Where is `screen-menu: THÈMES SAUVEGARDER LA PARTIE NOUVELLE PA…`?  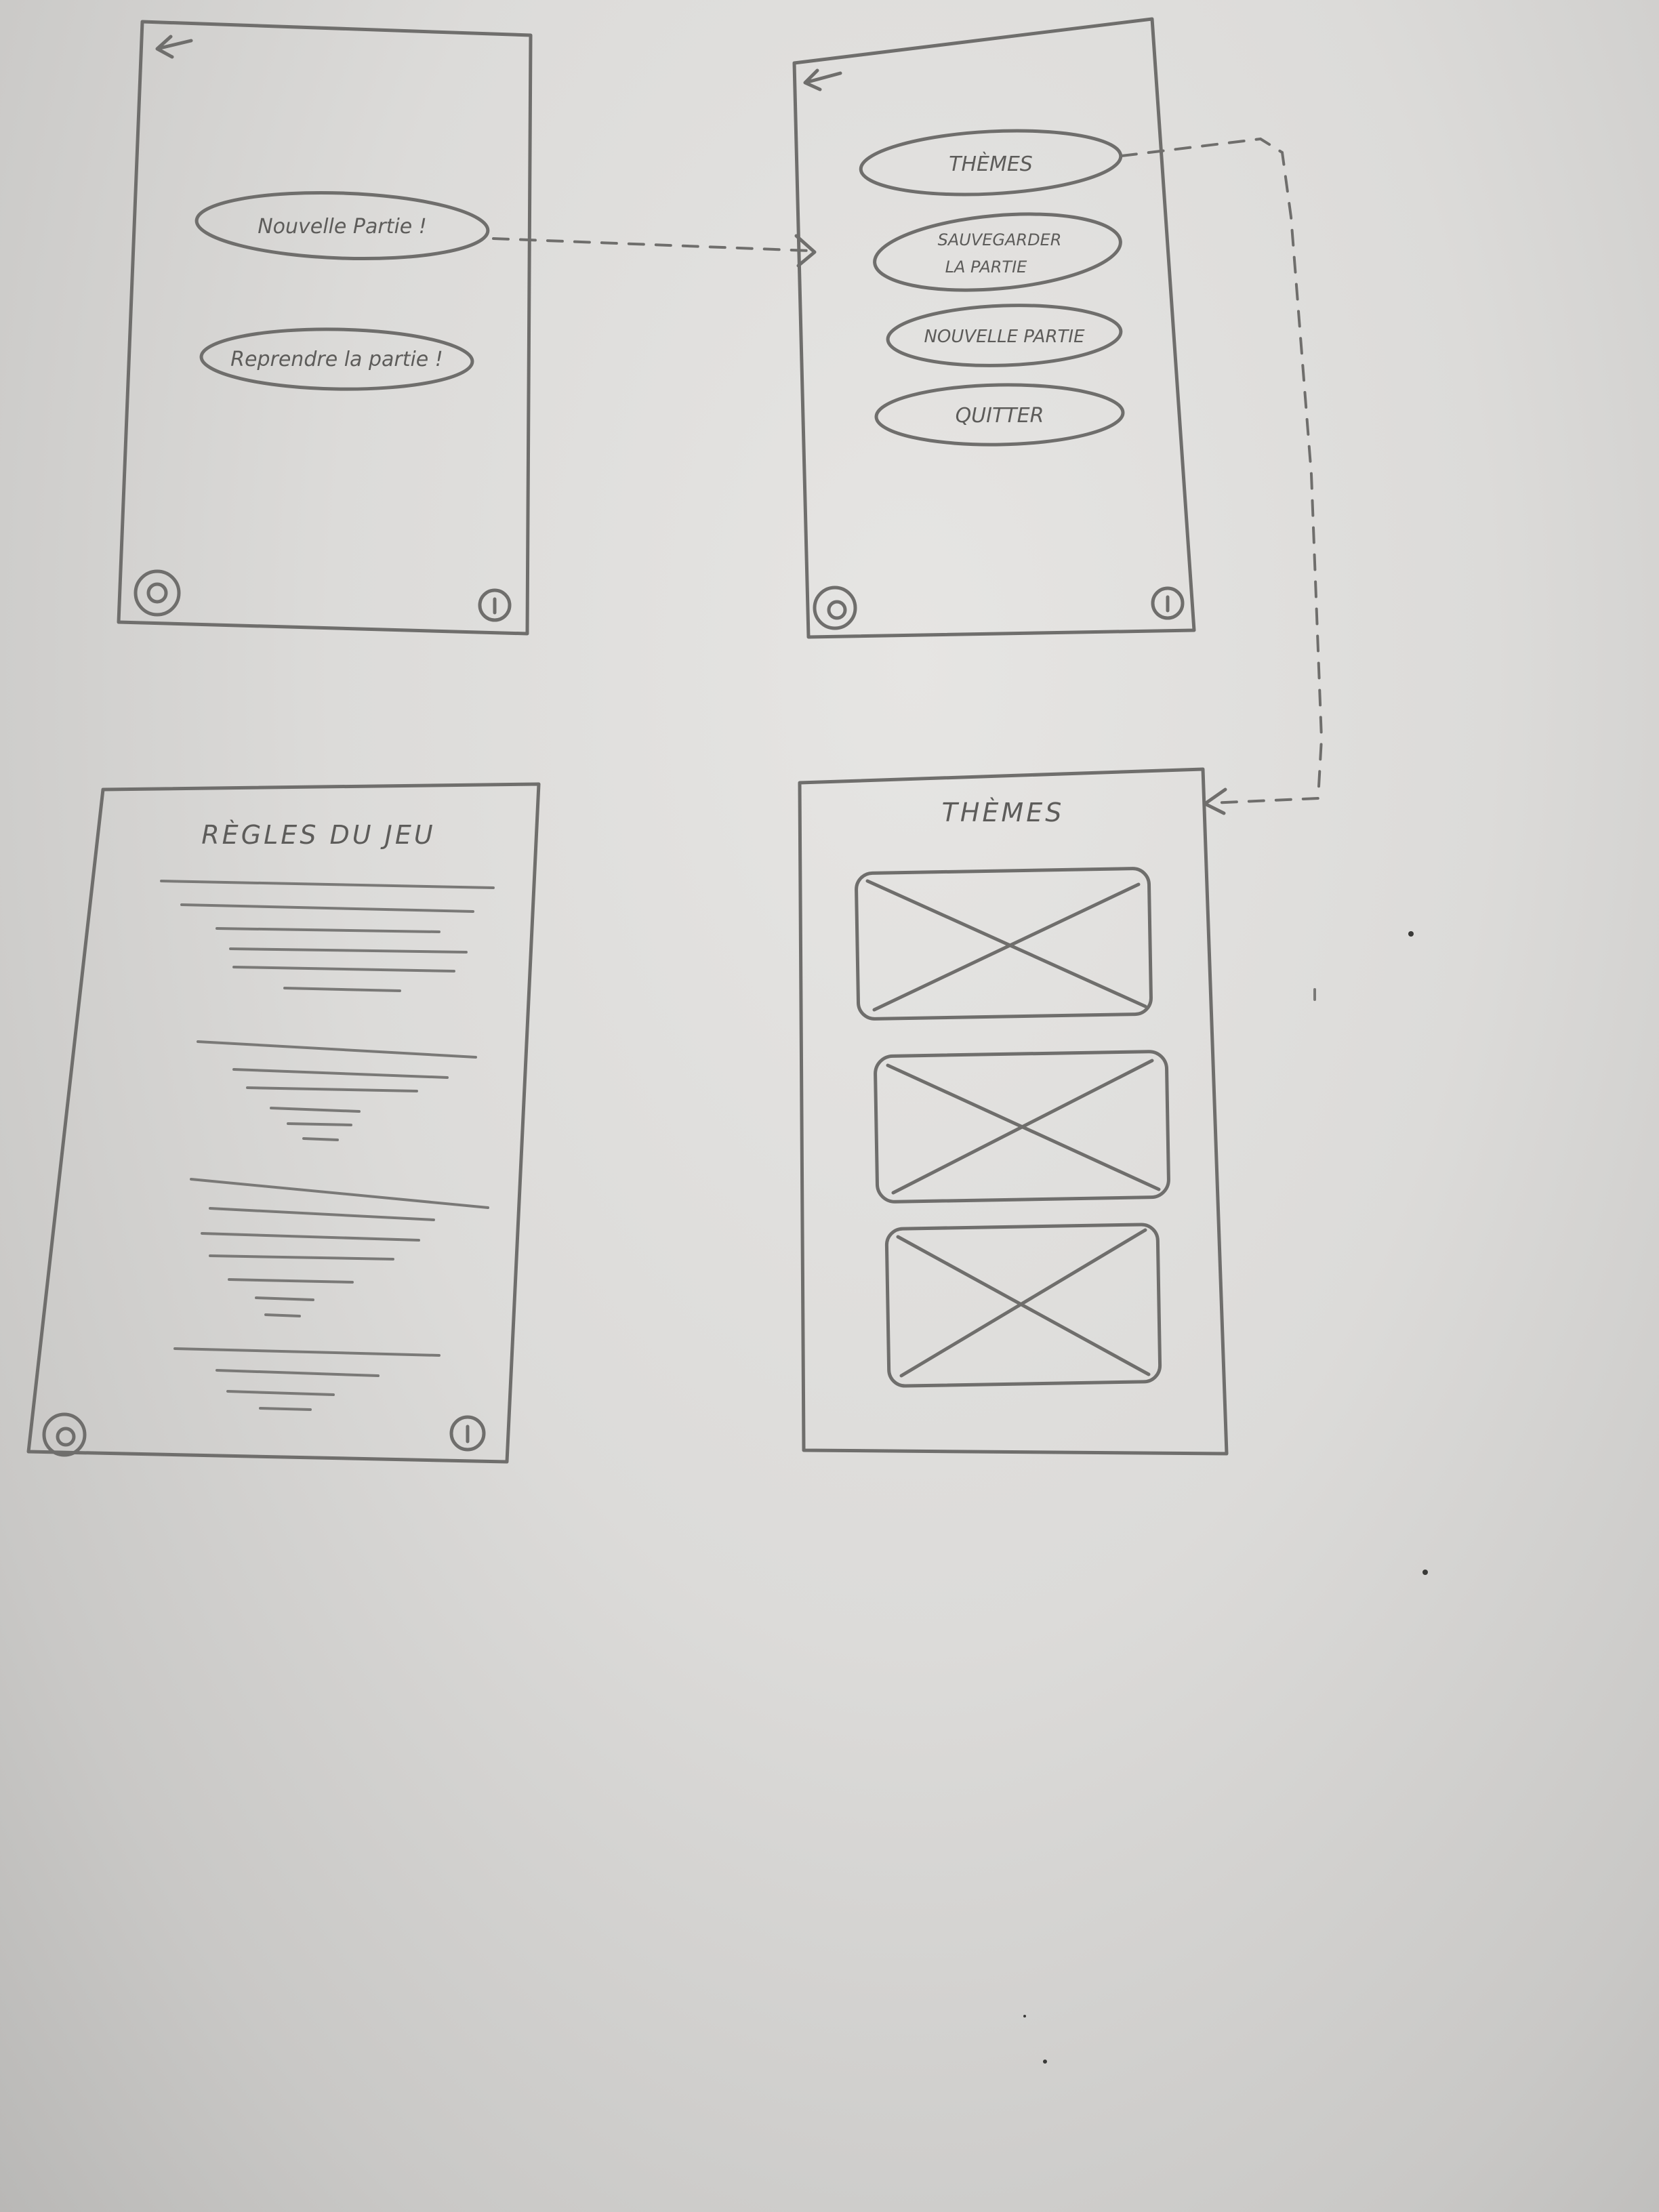
screen-menu: THÈMES SAUVEGARDER LA PARTIE NOUVELLE PA… is located at coordinates (994, 328).